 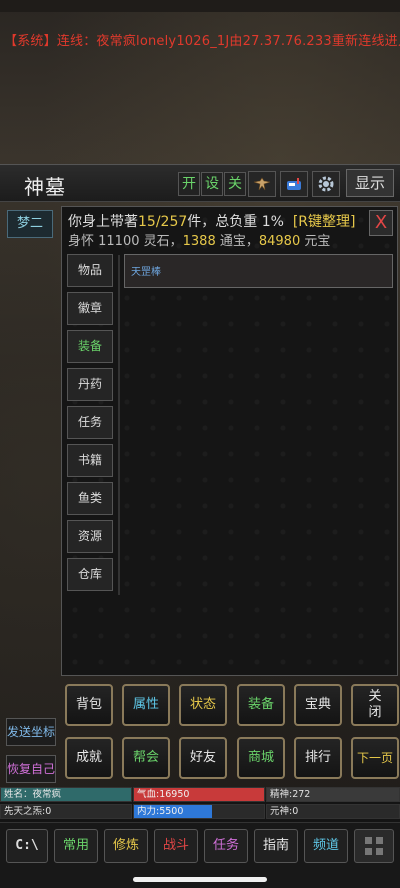 What do you see at coordinates (333, 811) in the screenshot?
I see `yuanshen-stat: 元神:0` at bounding box center [333, 811].